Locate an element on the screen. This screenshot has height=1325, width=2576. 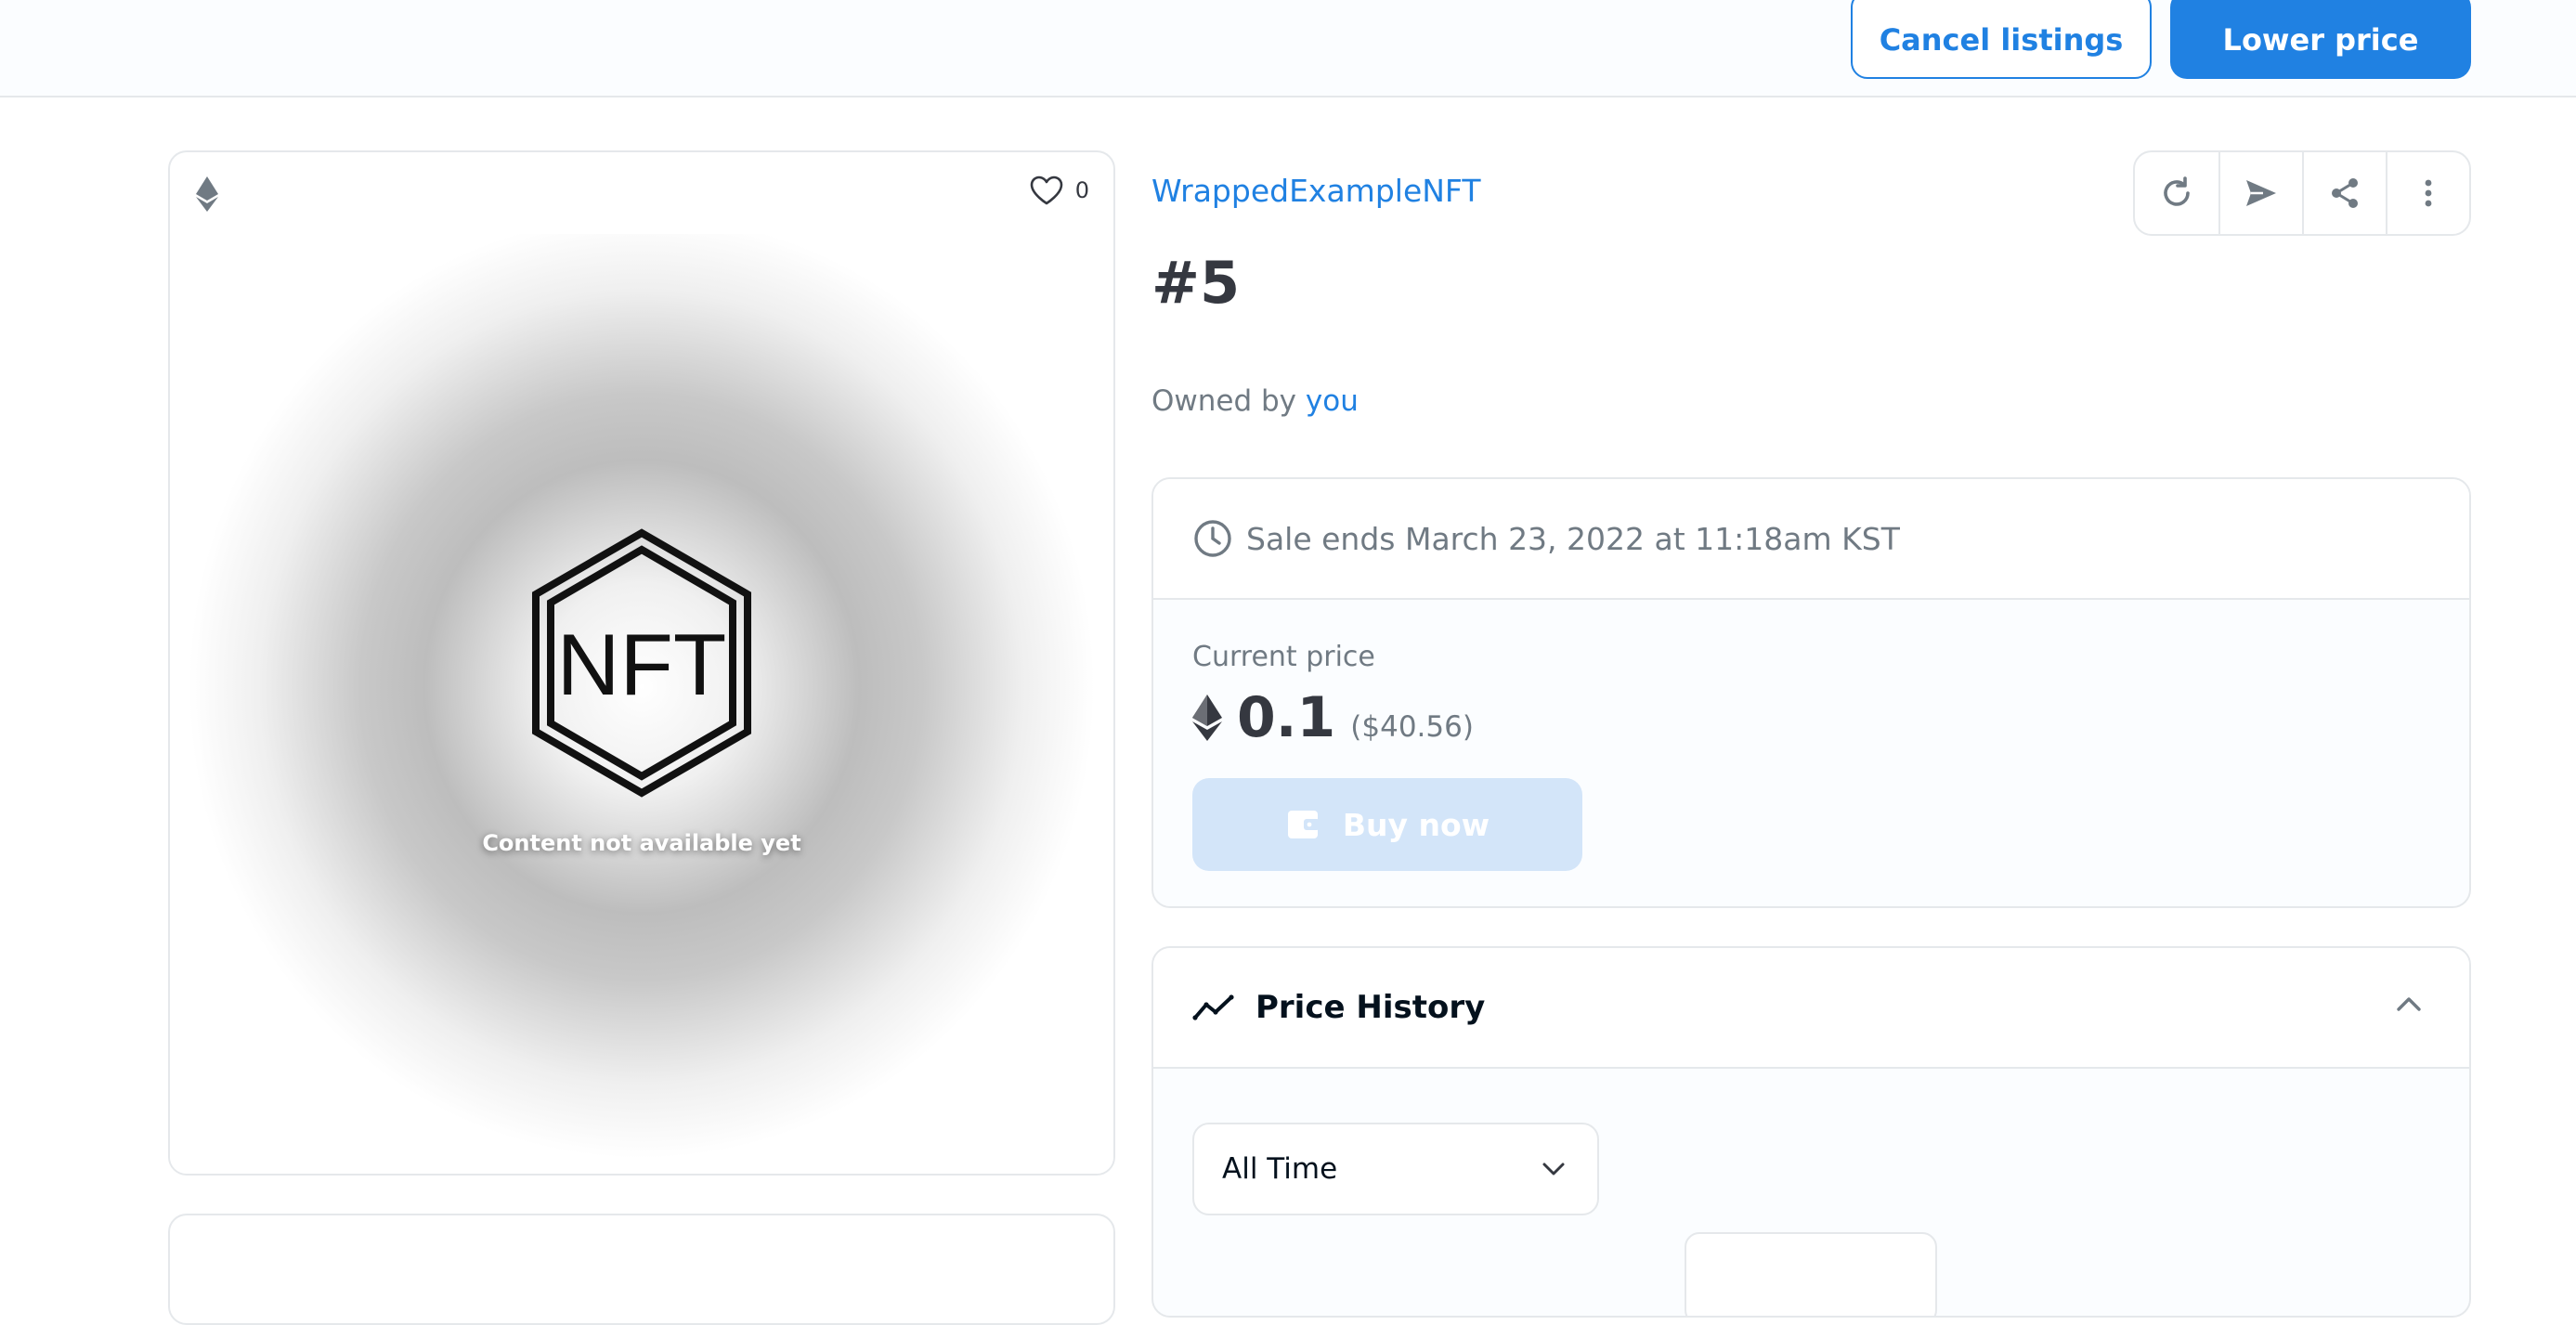
item-title: #5 is located at coordinates (1196, 283).